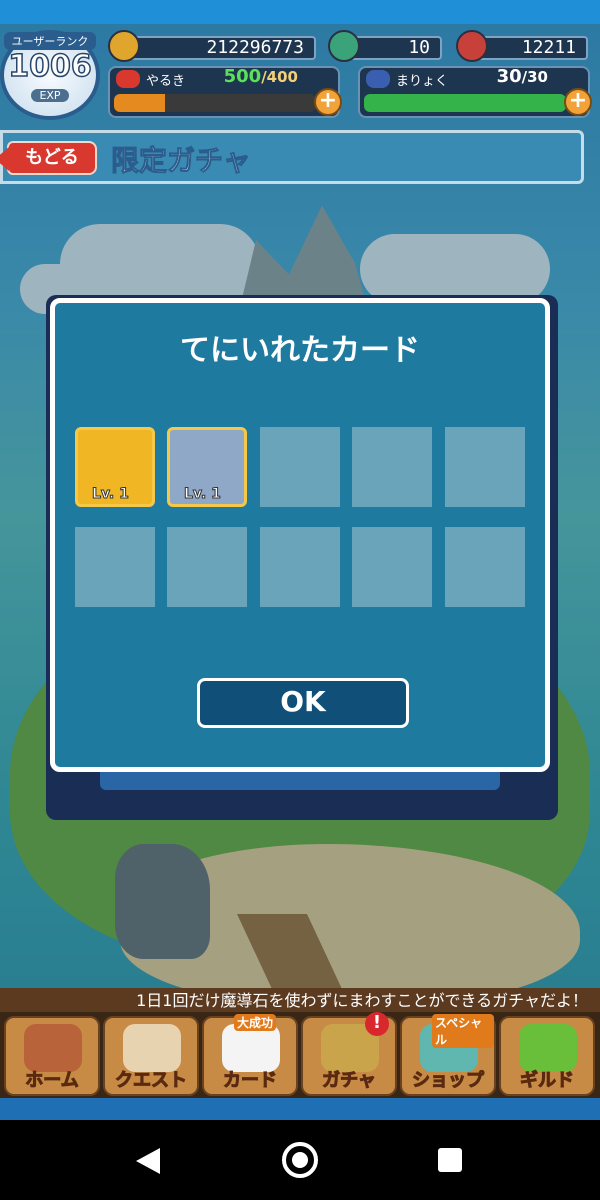 Image resolution: width=600 pixels, height=1200 pixels. What do you see at coordinates (422, 81) in the screenshot?
I see `maryoku-label: まりょく` at bounding box center [422, 81].